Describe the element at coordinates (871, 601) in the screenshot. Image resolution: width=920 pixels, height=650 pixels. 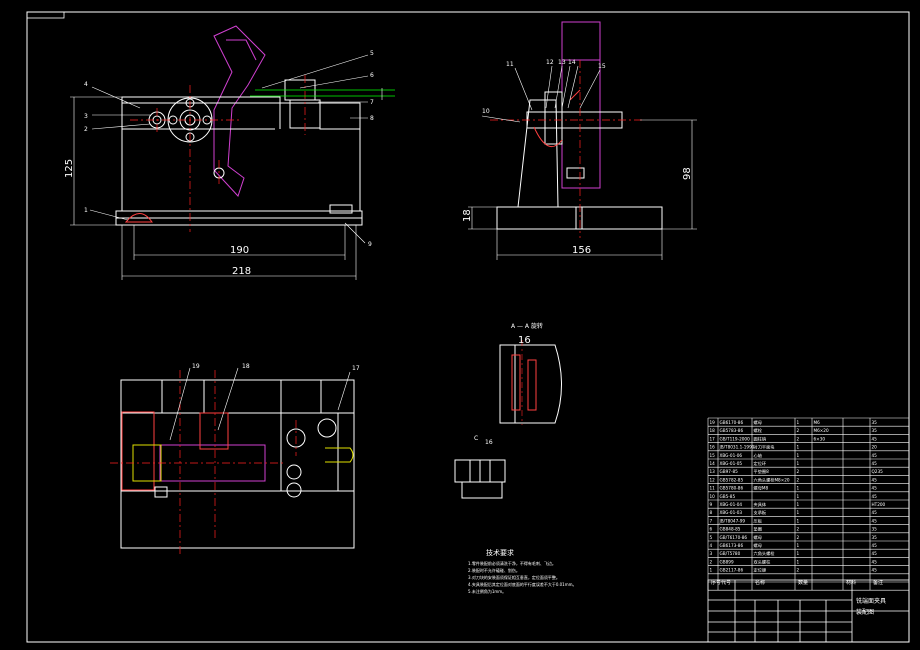
I see `title-name: 铣端面夹具` at that location.